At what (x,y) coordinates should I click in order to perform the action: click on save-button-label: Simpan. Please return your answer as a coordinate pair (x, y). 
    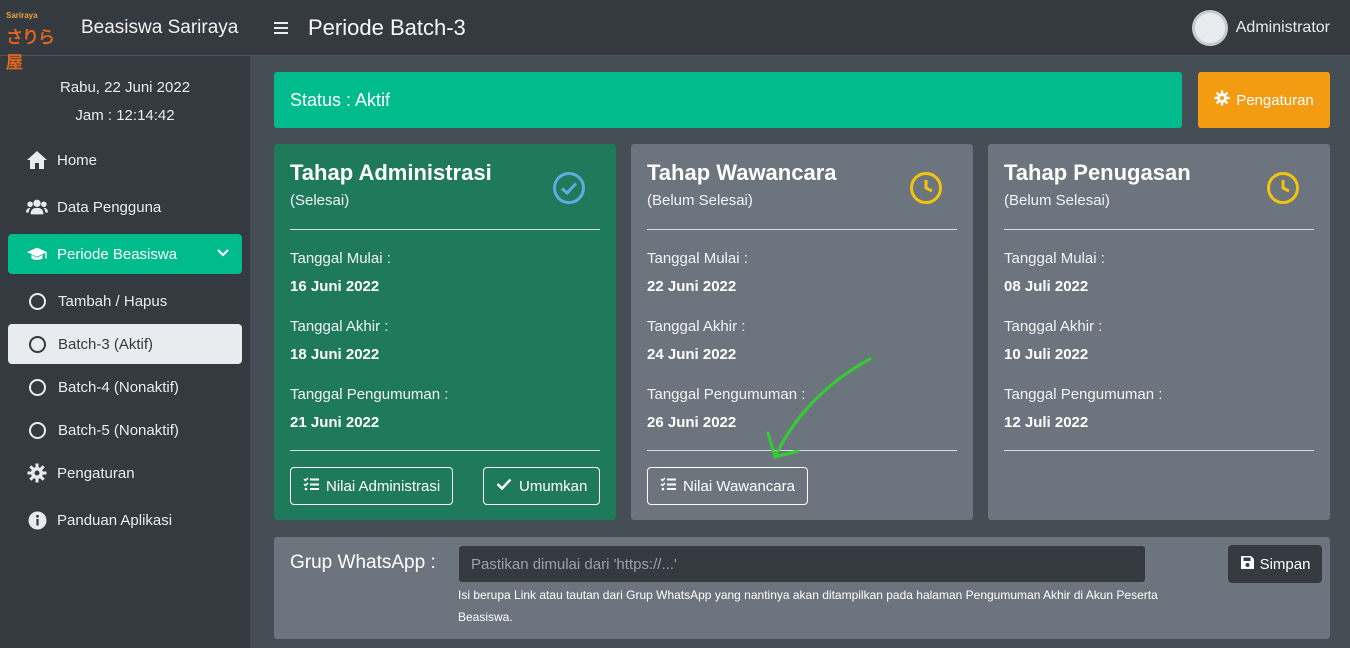
    Looking at the image, I should click on (1285, 564).